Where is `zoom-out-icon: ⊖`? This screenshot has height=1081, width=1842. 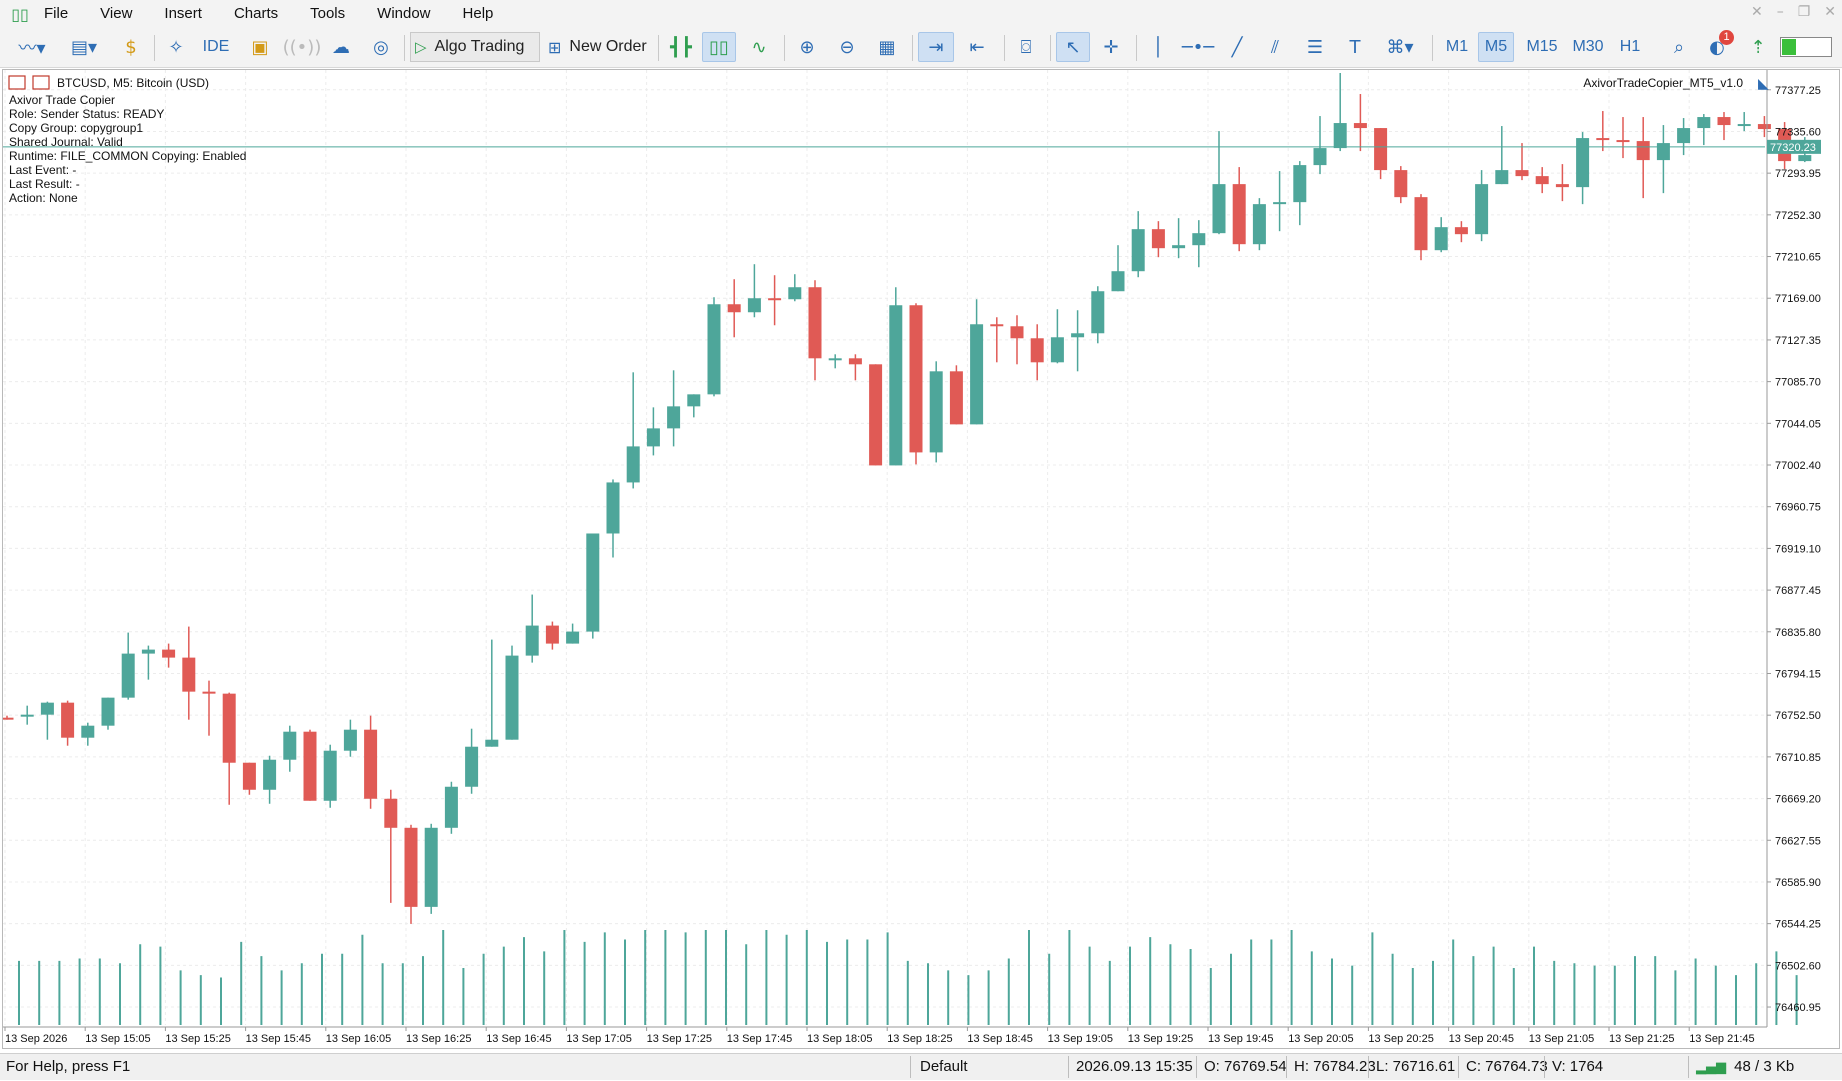 zoom-out-icon: ⊖ is located at coordinates (847, 47).